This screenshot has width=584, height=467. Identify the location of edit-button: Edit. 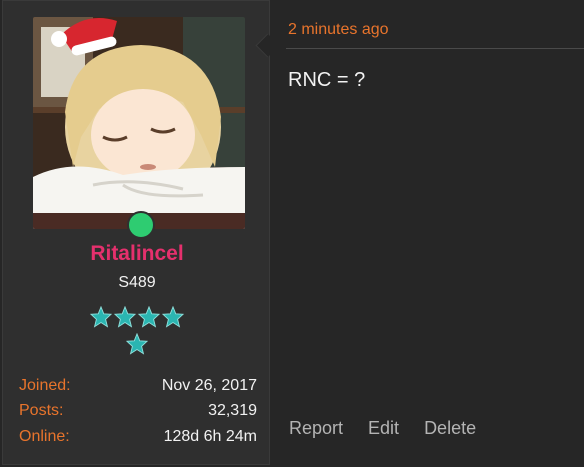
(383, 428).